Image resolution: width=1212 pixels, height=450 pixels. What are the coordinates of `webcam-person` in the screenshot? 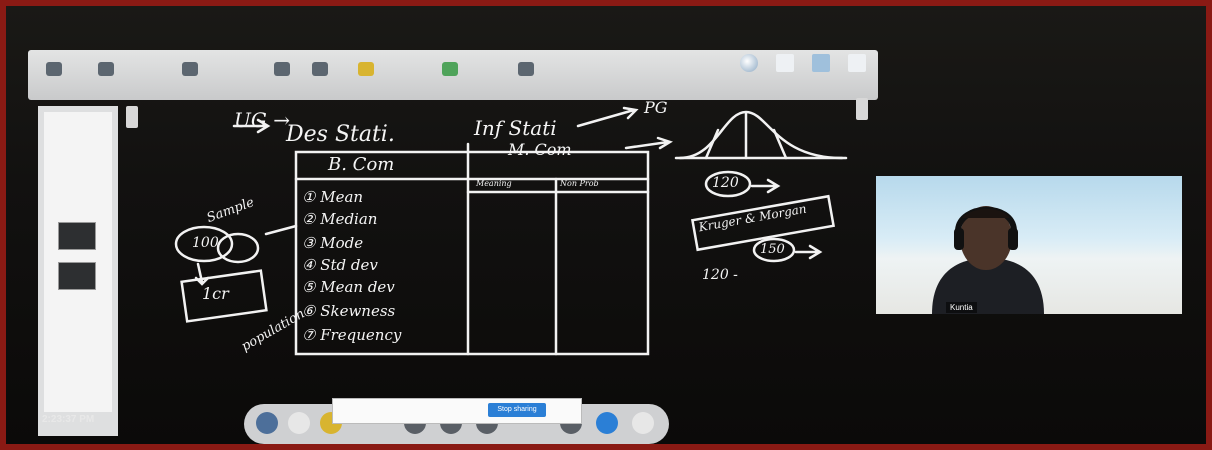 It's located at (988, 260).